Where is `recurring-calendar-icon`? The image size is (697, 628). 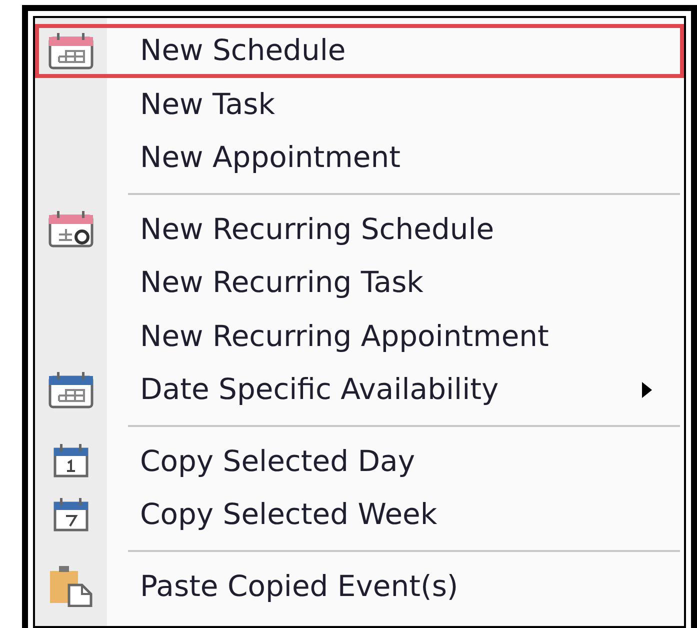 recurring-calendar-icon is located at coordinates (71, 229).